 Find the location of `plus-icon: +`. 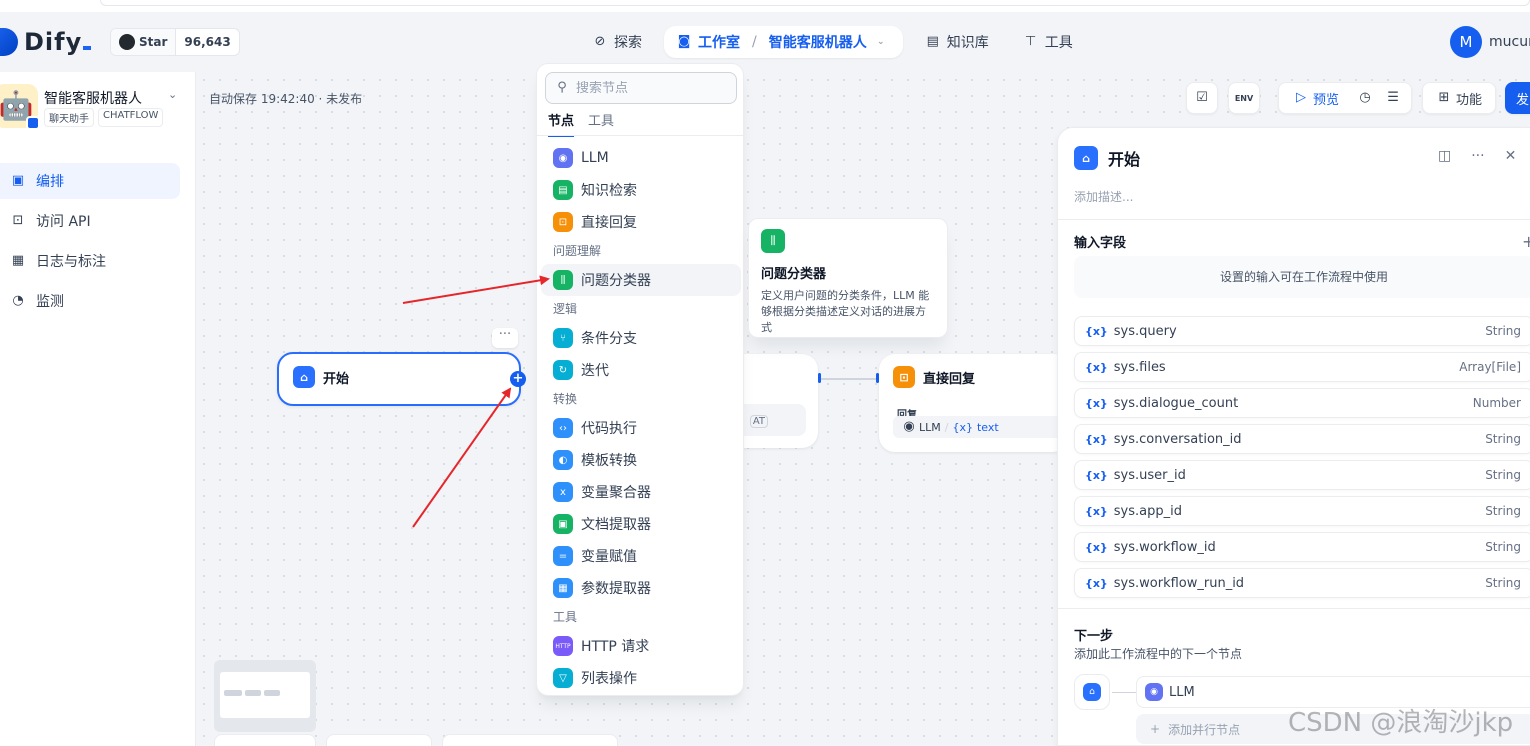

plus-icon: + is located at coordinates (1155, 729).